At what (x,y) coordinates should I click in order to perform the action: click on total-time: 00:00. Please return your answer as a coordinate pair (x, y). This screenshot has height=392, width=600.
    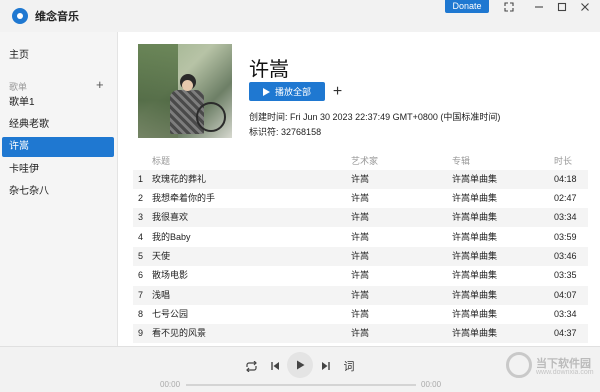
    Looking at the image, I should click on (431, 384).